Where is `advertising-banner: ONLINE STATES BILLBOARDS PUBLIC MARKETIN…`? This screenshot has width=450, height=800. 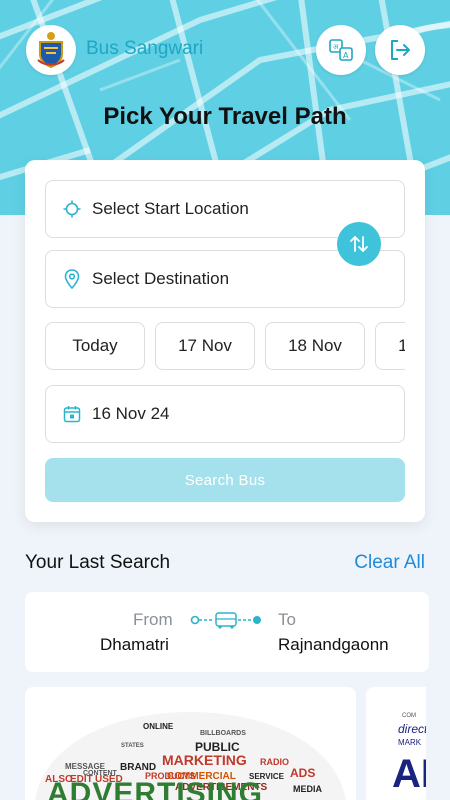 advertising-banner: ONLINE STATES BILLBOARDS PUBLIC MARKETIN… is located at coordinates (190, 743).